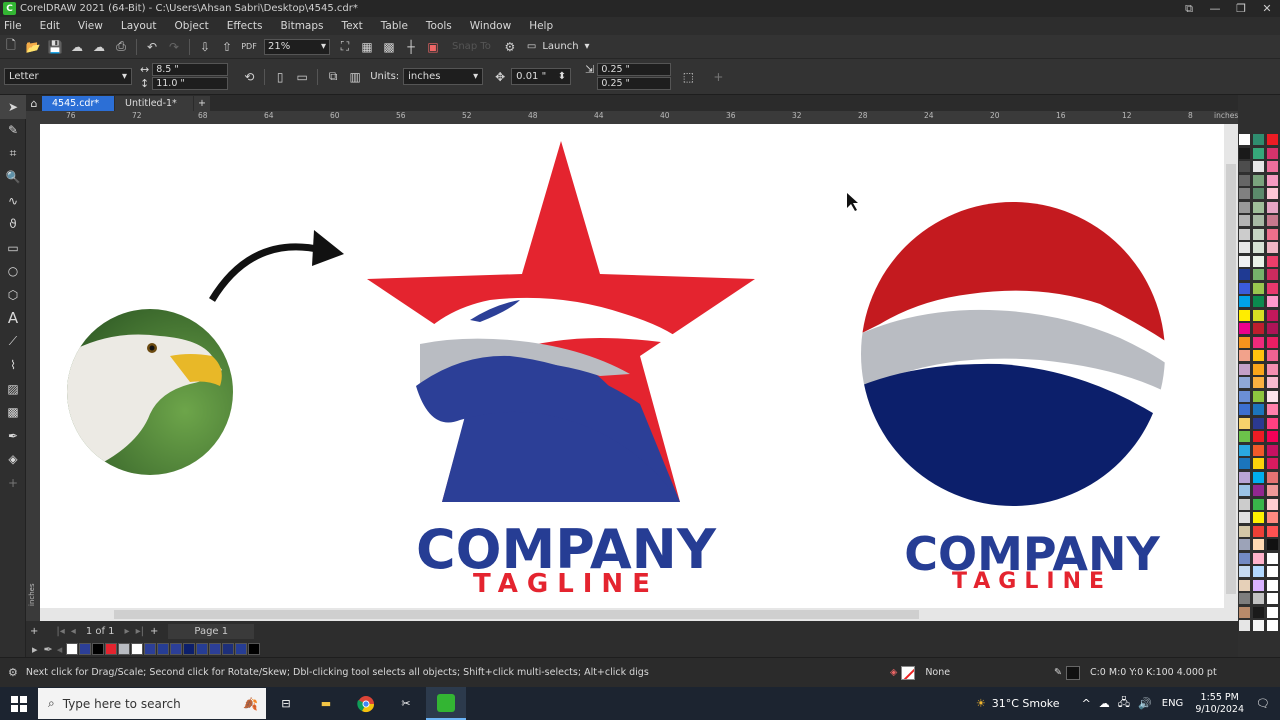 The height and width of the screenshot is (720, 1280). What do you see at coordinates (151, 394) in the screenshot?
I see `eagle-photo` at bounding box center [151, 394].